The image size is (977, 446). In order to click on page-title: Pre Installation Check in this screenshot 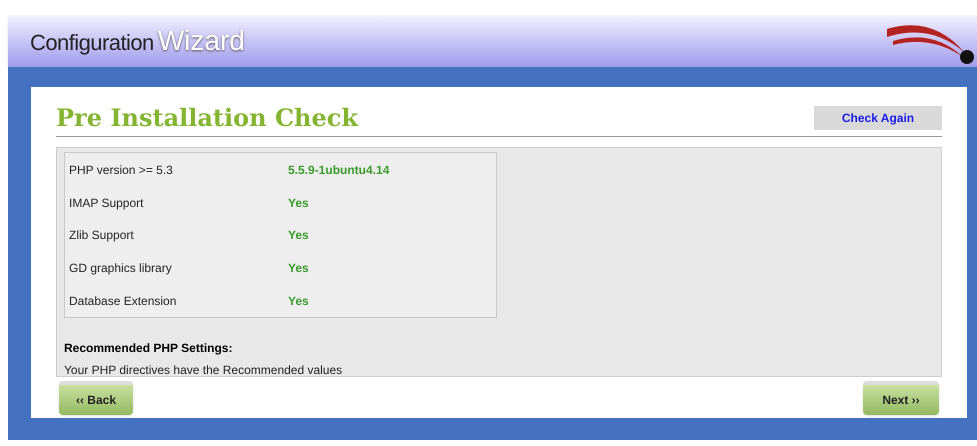, I will do `click(207, 118)`.